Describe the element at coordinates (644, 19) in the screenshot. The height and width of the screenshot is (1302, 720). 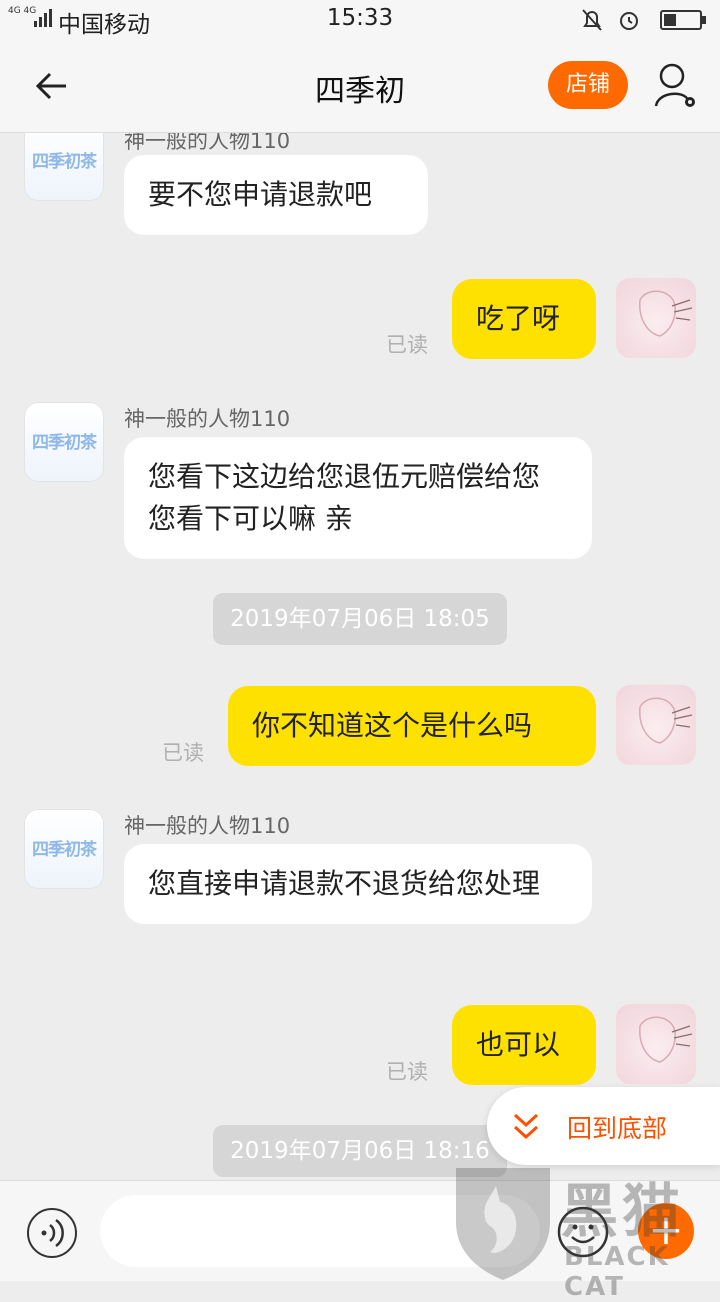
I see `status-icons` at that location.